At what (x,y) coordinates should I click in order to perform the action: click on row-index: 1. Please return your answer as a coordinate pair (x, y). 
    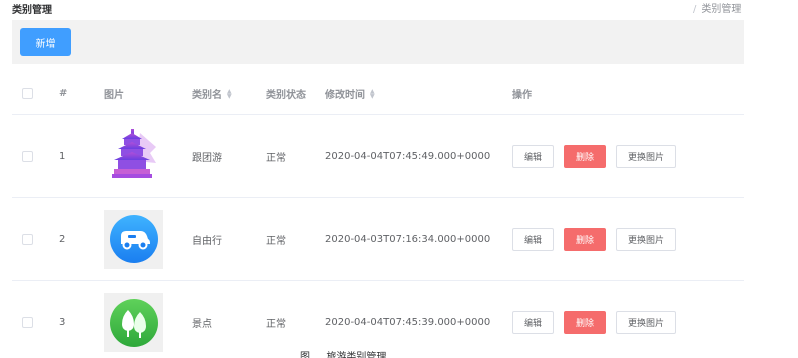
    Looking at the image, I should click on (62, 156).